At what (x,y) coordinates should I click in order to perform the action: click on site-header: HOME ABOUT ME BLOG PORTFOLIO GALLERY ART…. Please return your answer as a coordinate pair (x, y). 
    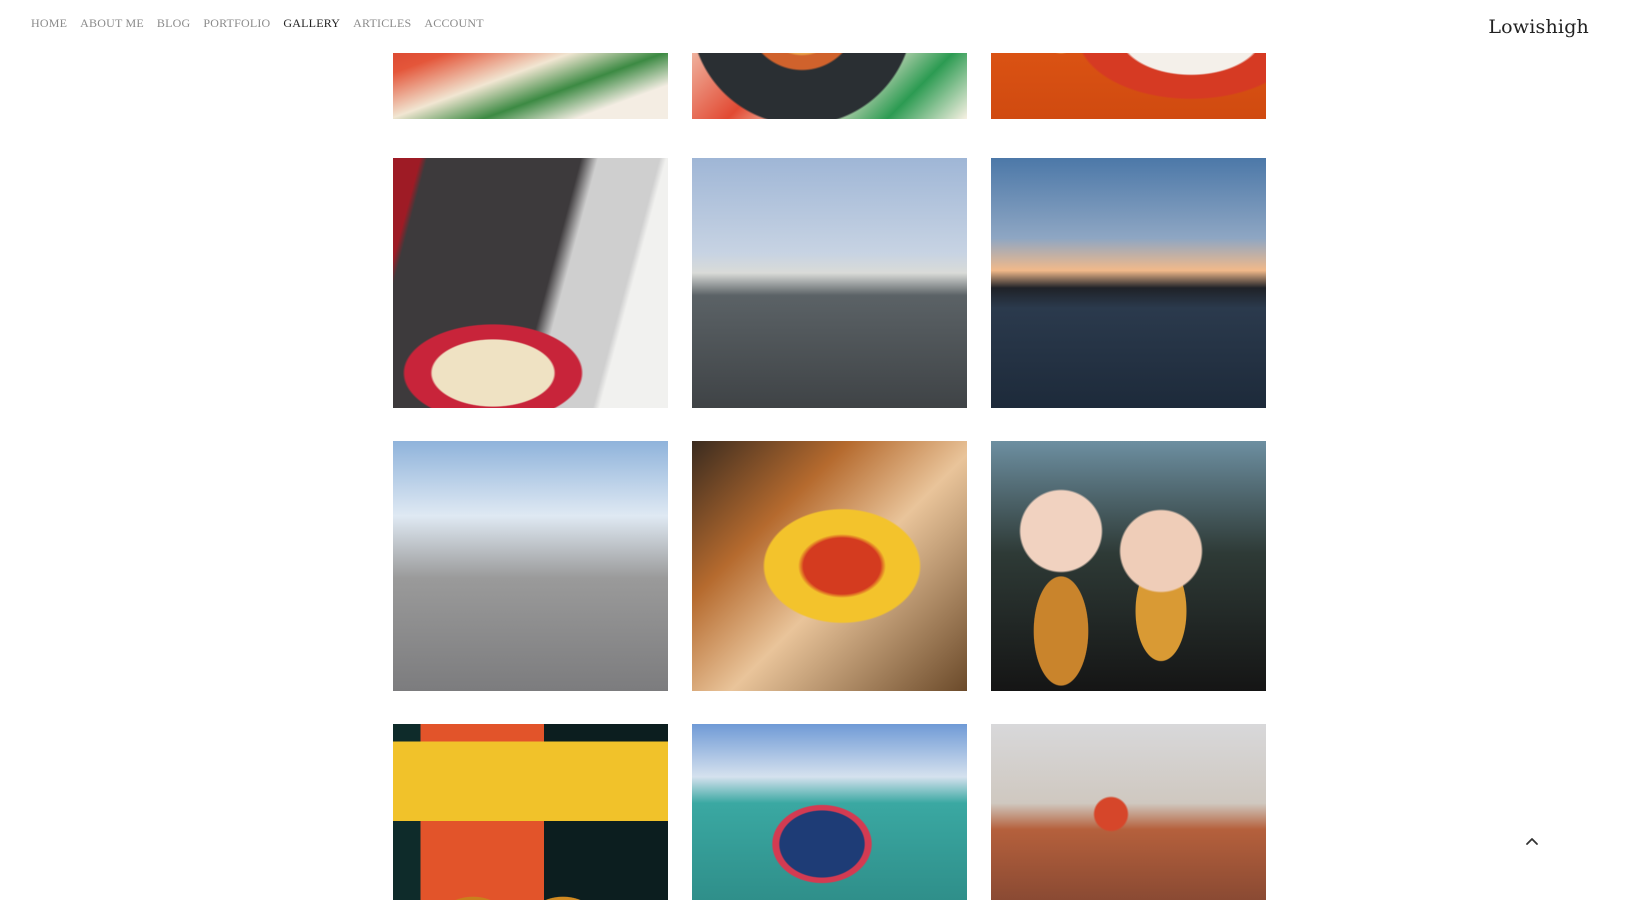
    Looking at the image, I should click on (824, 26).